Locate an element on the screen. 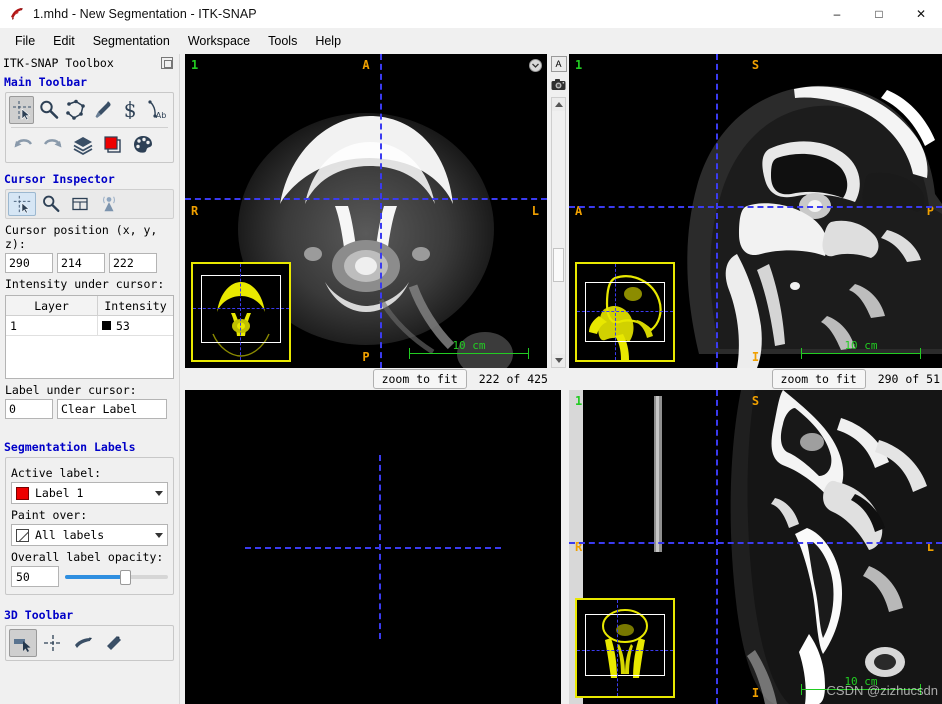 Image resolution: width=942 pixels, height=704 pixels. chevron-up-icon is located at coordinates (558, 104).